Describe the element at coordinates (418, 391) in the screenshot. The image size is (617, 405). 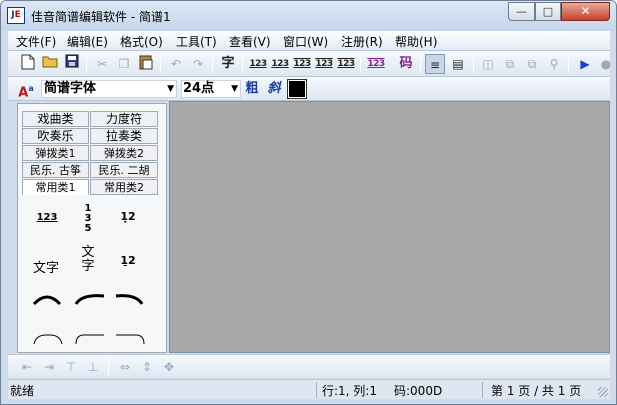
I see `status-code: 码:000D` at that location.